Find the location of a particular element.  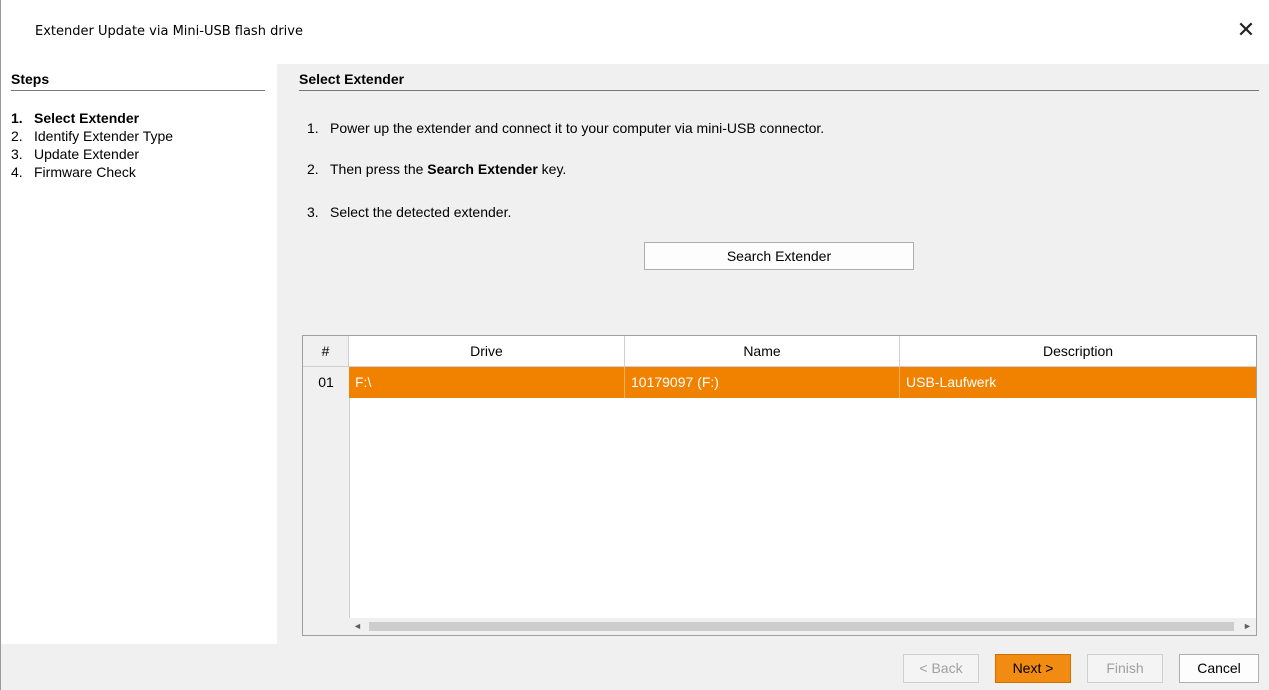

column-header-drive: Drive is located at coordinates (487, 351).